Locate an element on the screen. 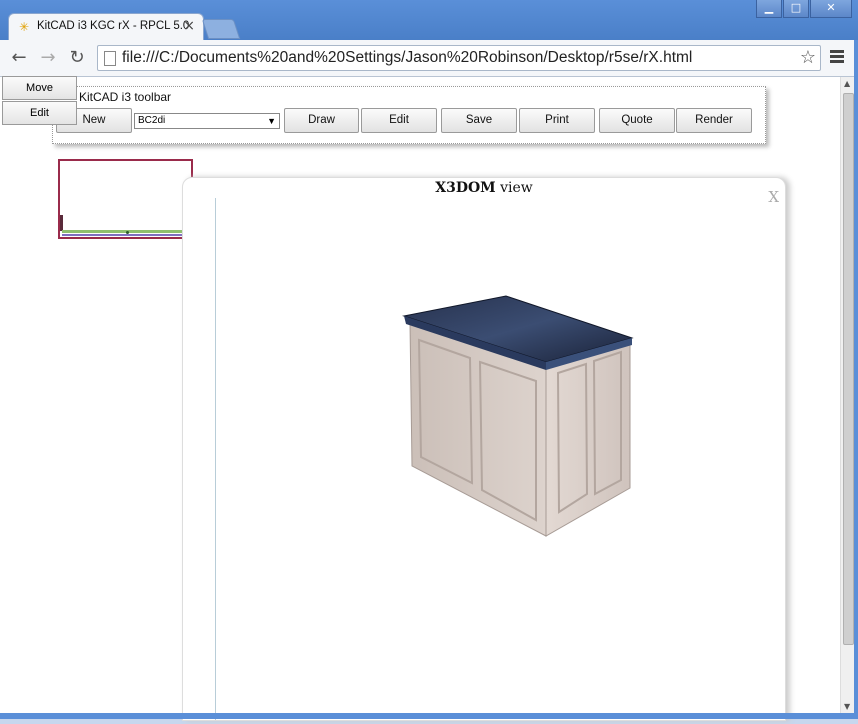  minimize-button: ▁ is located at coordinates (769, 9).